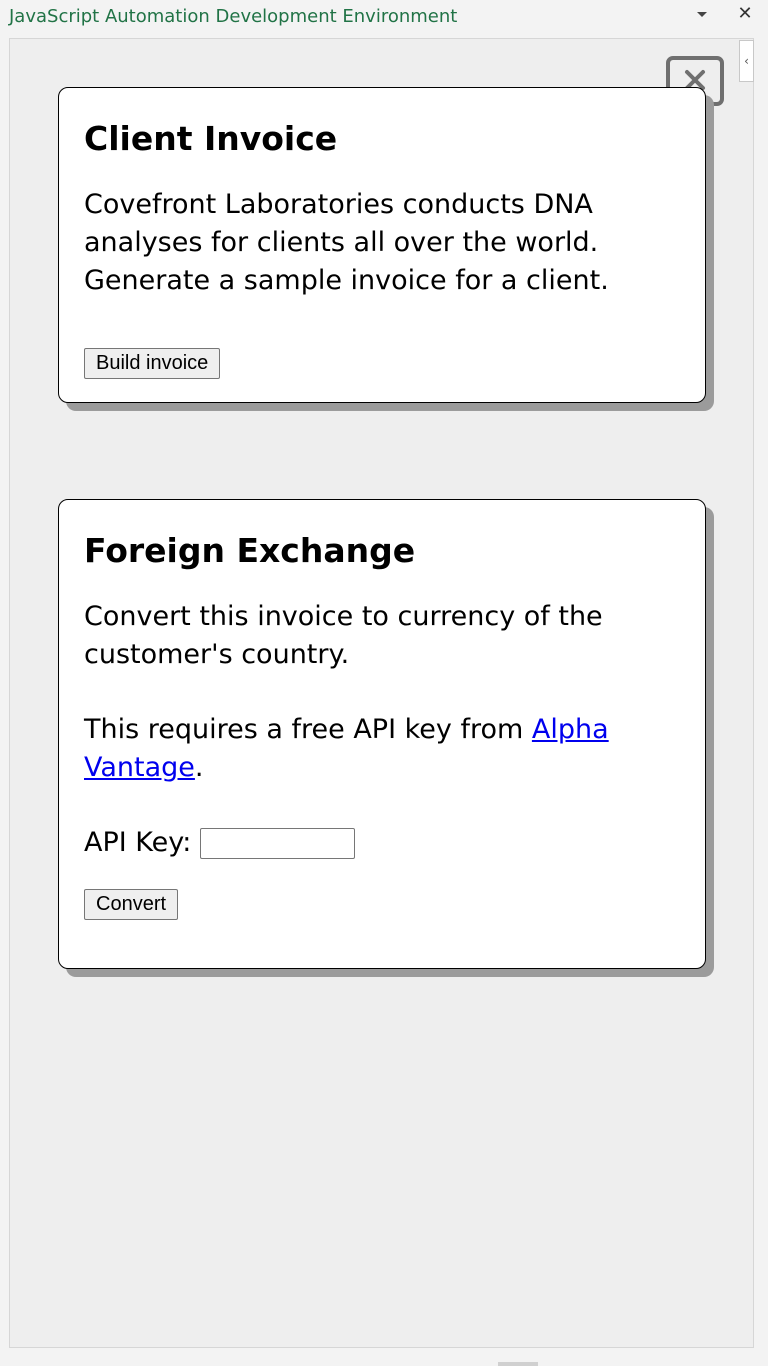 The height and width of the screenshot is (1366, 768). Describe the element at coordinates (702, 14) in the screenshot. I see `chevron-down-icon` at that location.